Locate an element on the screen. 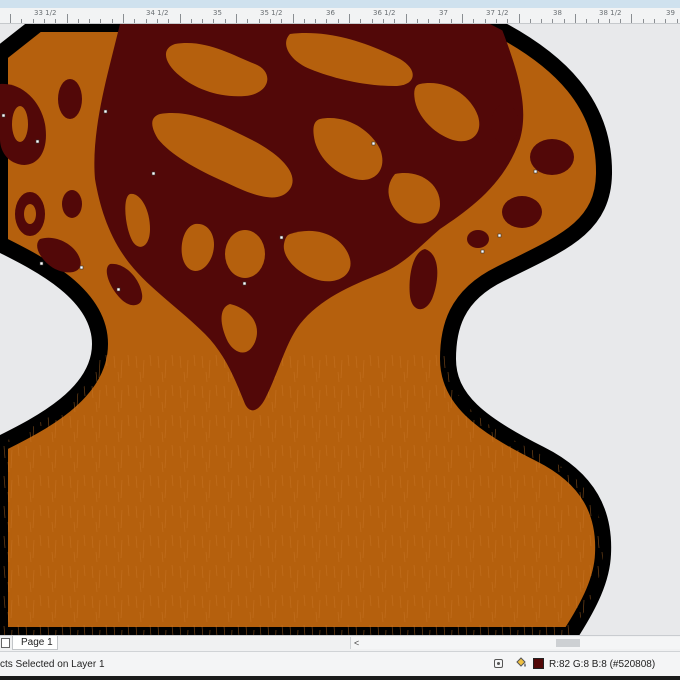 This screenshot has height=680, width=680. scrollbar-thumb is located at coordinates (568, 643).